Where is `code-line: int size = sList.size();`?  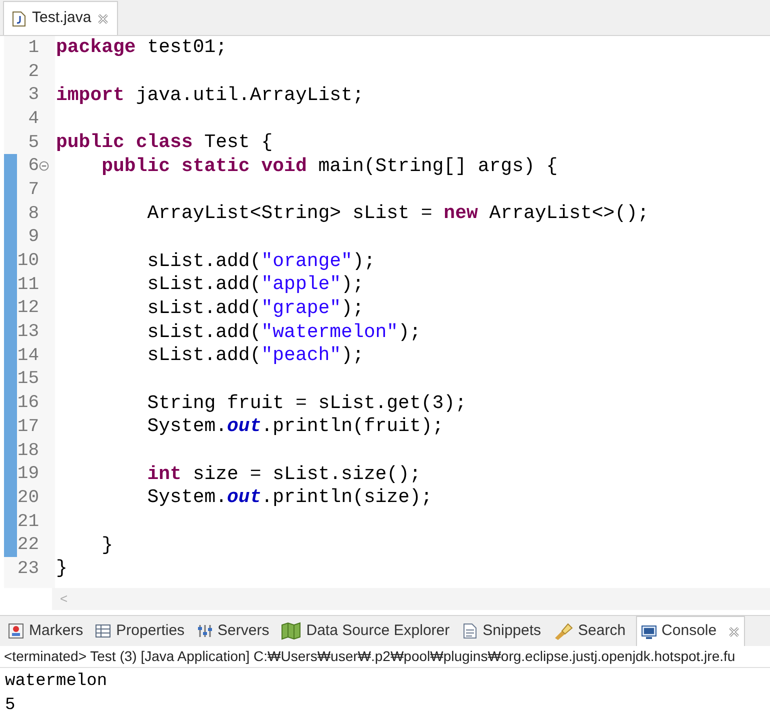 code-line: int size = sList.size(); is located at coordinates (283, 474).